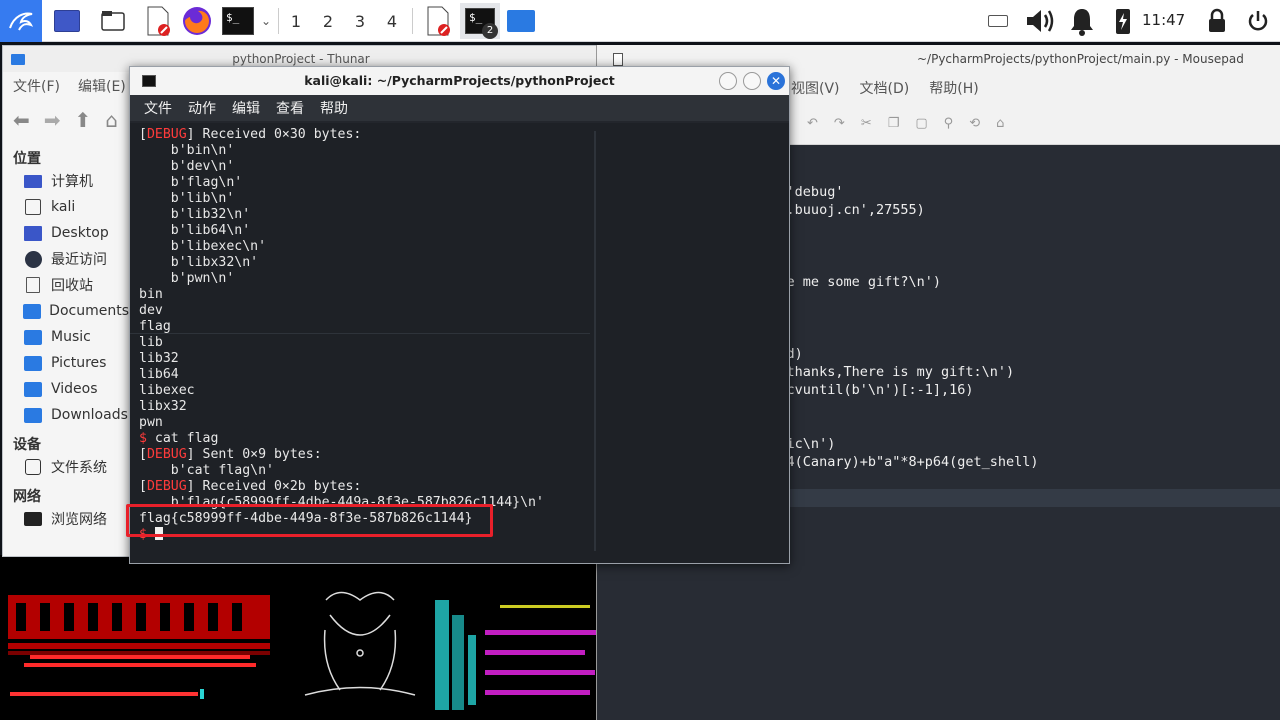 The image size is (1280, 720). I want to click on replace-button: ⟲, so click(974, 123).